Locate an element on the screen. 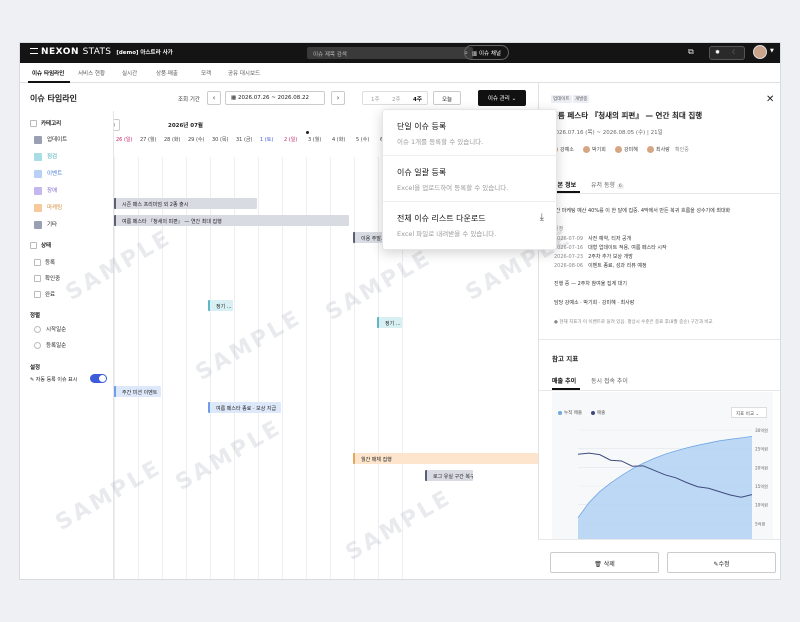  day-gridline is located at coordinates (354, 368).